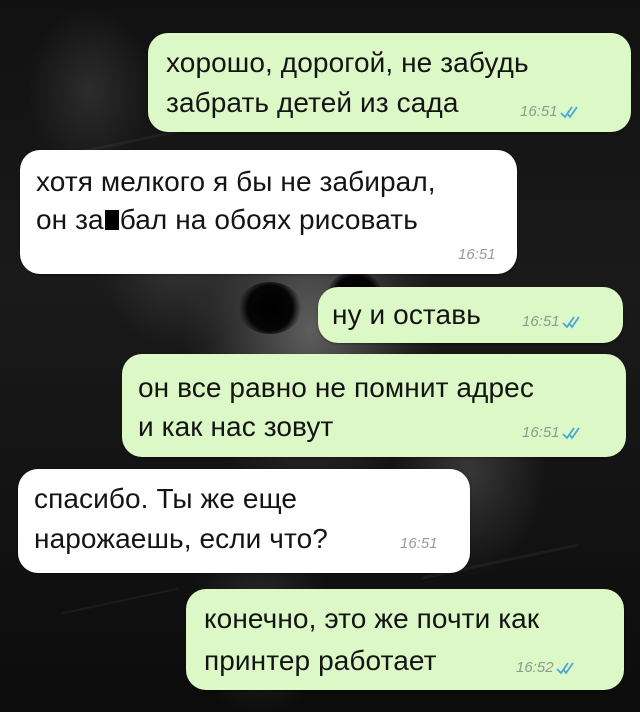 The width and height of the screenshot is (640, 712). What do you see at coordinates (320, 660) in the screenshot?
I see `message-text: принтер работает` at bounding box center [320, 660].